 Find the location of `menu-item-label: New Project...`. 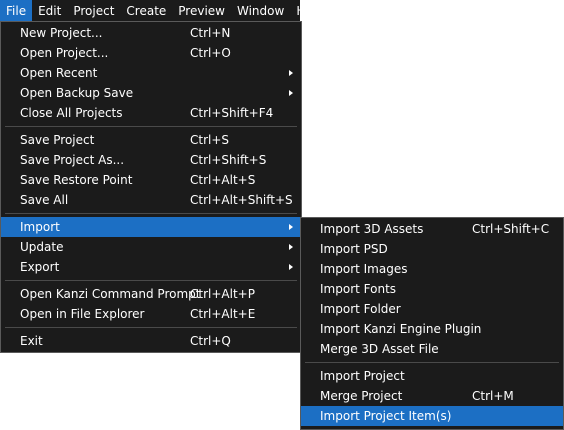

menu-item-label: New Project... is located at coordinates (61, 33).